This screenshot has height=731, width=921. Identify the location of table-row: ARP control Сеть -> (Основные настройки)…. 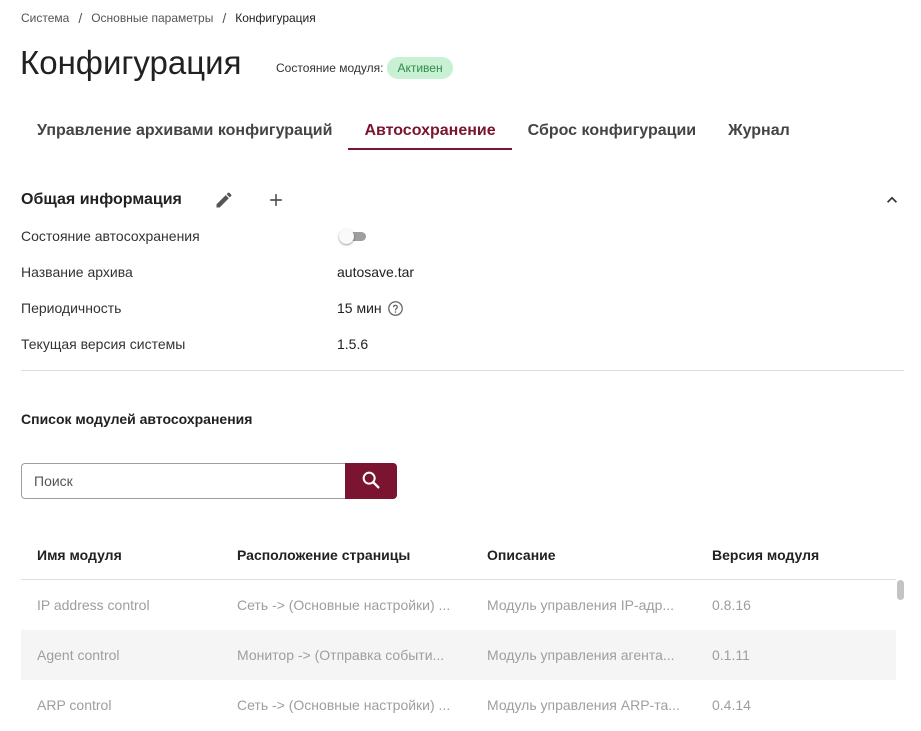
(458, 705).